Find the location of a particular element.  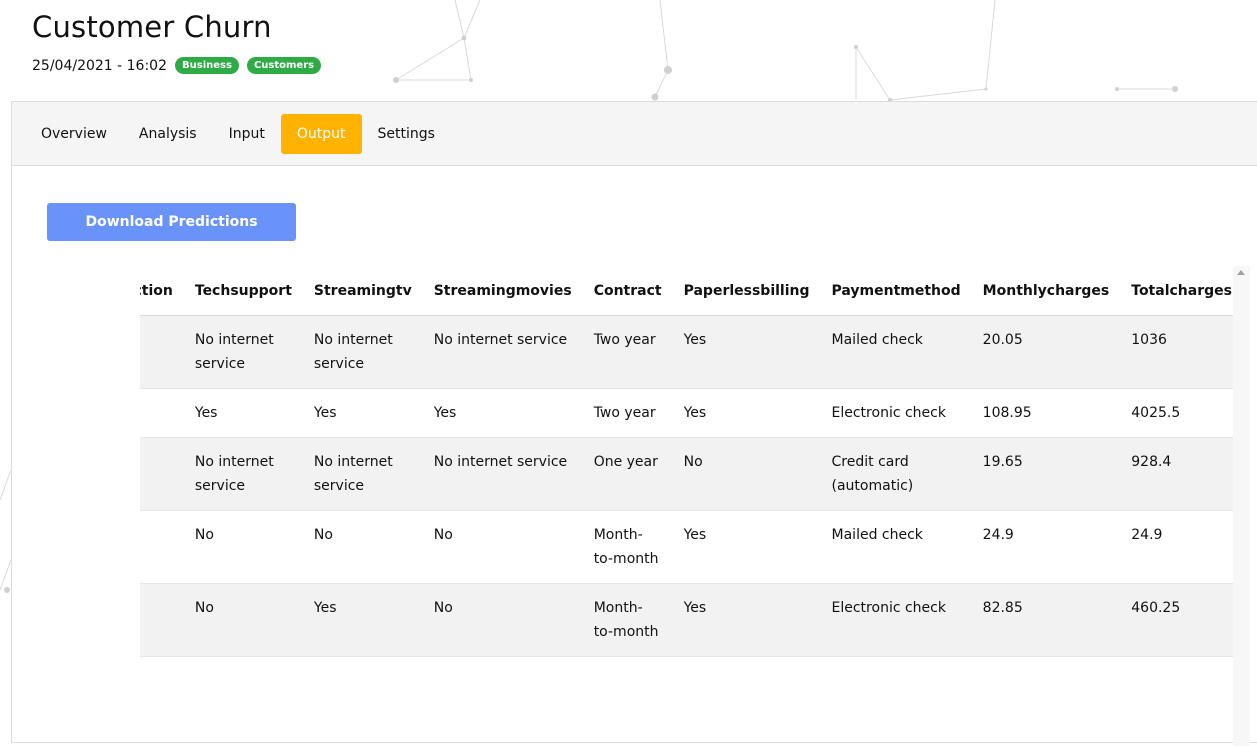

table-cell-value: Credit card (automatic) is located at coordinates (872, 474).